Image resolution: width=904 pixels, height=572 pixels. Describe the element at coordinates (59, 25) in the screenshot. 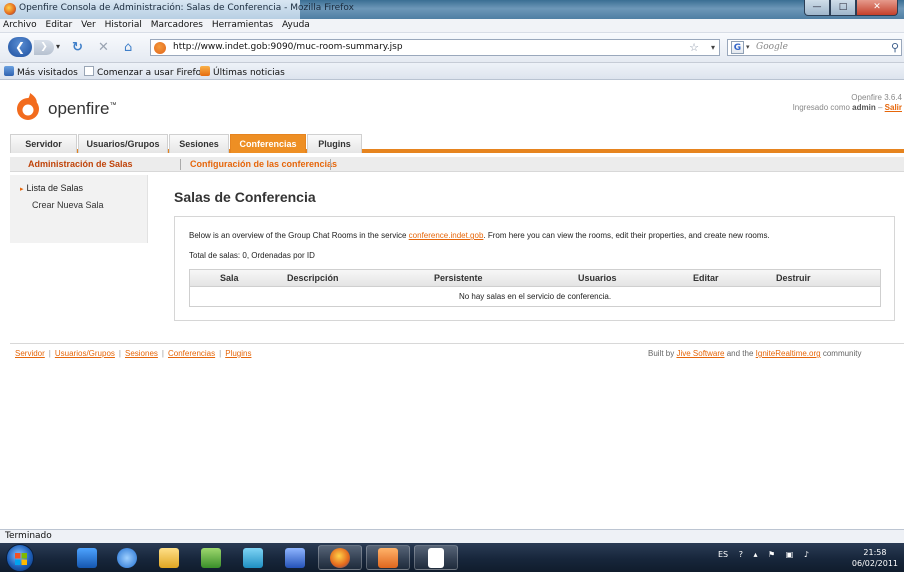

I see `menu-editar: Editar` at that location.